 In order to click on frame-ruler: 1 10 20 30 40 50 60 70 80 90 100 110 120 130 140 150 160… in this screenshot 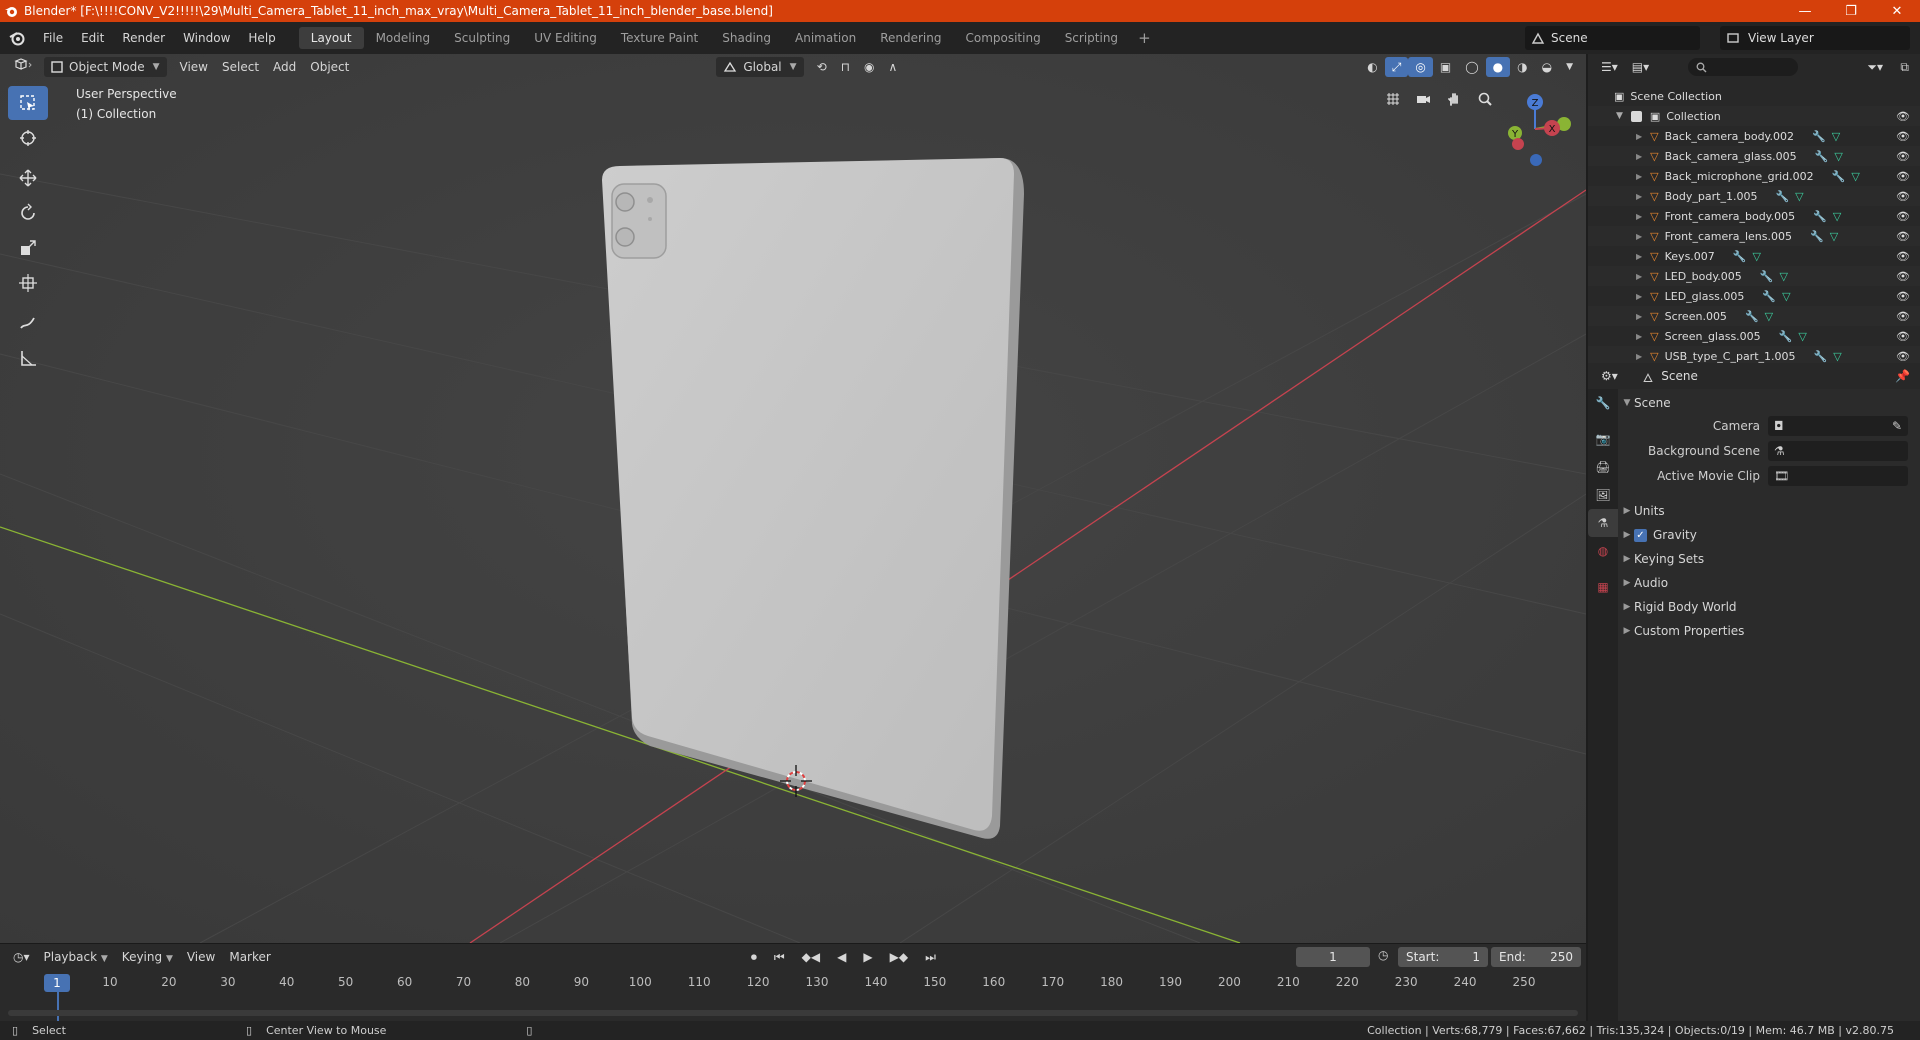, I will do `click(793, 982)`.